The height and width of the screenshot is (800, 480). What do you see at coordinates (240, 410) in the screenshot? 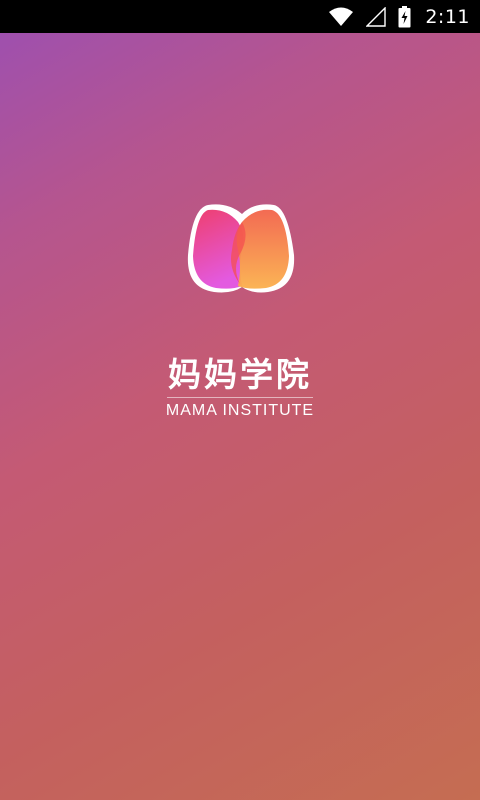
I see `app-subtitle: MAMA INSTITUTE` at bounding box center [240, 410].